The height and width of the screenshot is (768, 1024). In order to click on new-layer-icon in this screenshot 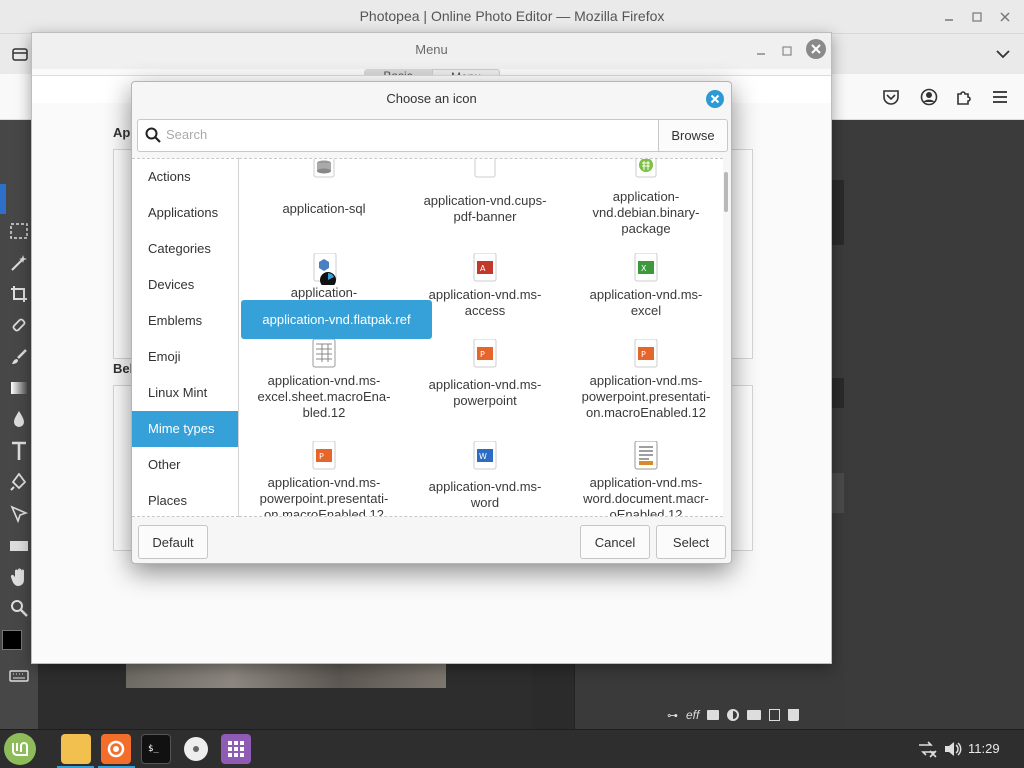, I will do `click(775, 715)`.